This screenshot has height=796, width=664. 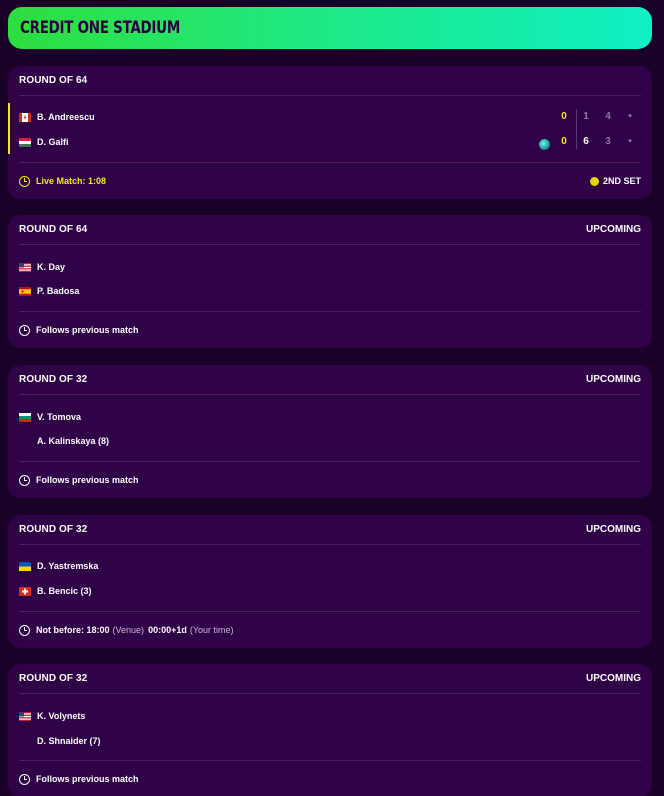 I want to click on bulgaria-flag-icon, so click(x=25, y=417).